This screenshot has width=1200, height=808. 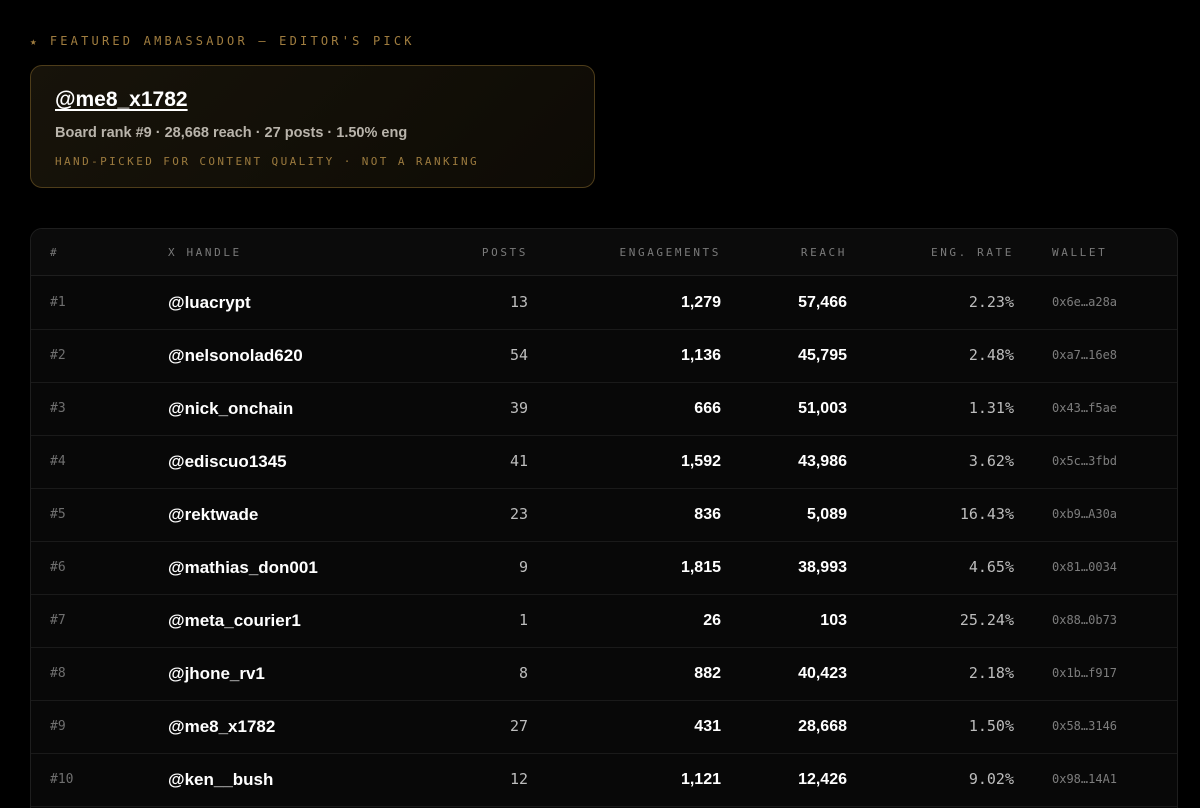 What do you see at coordinates (518, 355) in the screenshot?
I see `posts-cell: 54` at bounding box center [518, 355].